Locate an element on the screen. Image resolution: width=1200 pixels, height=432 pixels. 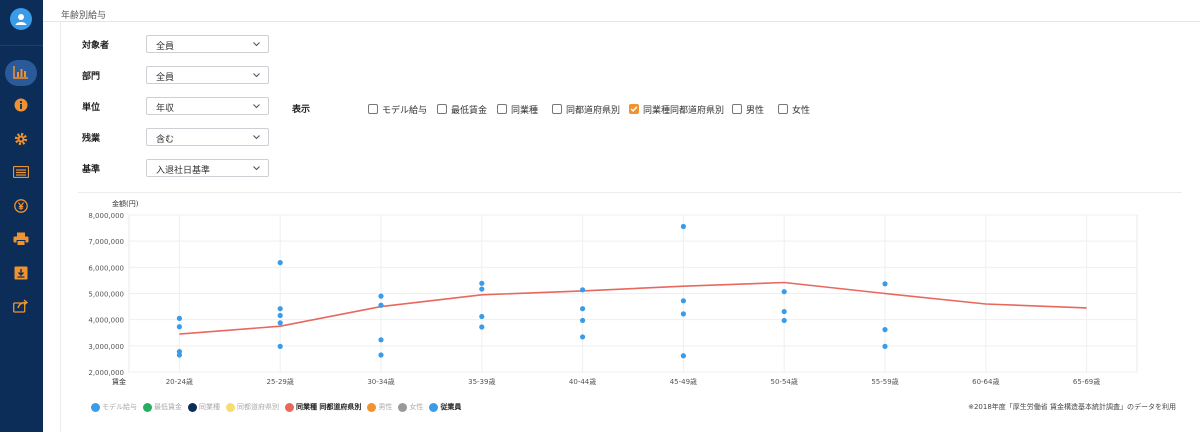
x-tick-label: 60-64歳 is located at coordinates (985, 381).